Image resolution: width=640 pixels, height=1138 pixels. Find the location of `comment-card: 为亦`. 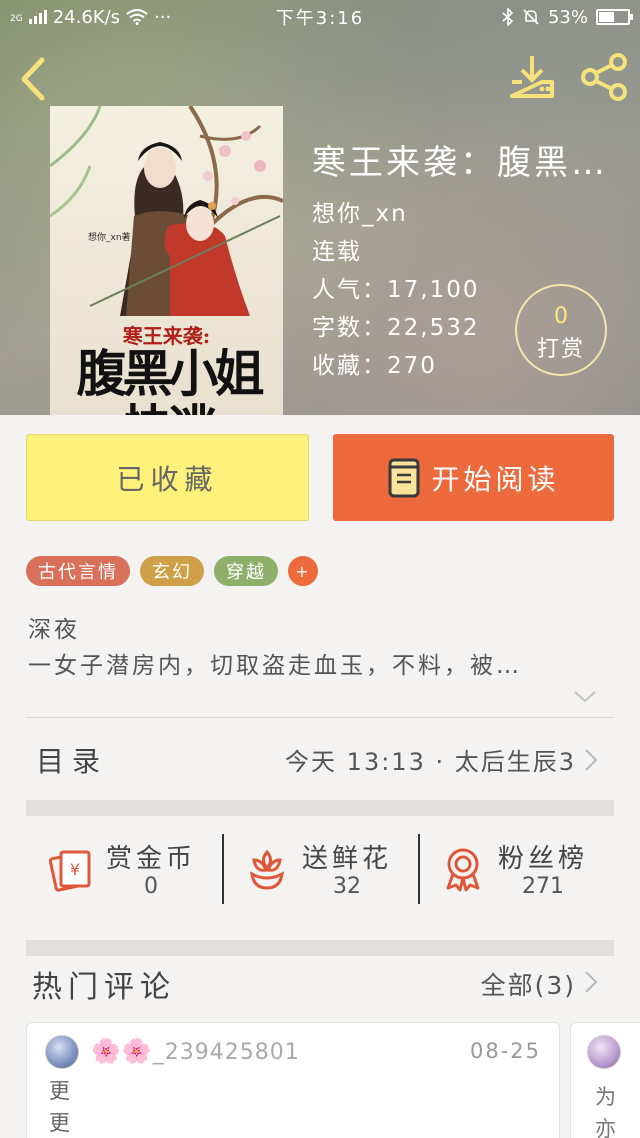

comment-card: 为亦 is located at coordinates (605, 1080).